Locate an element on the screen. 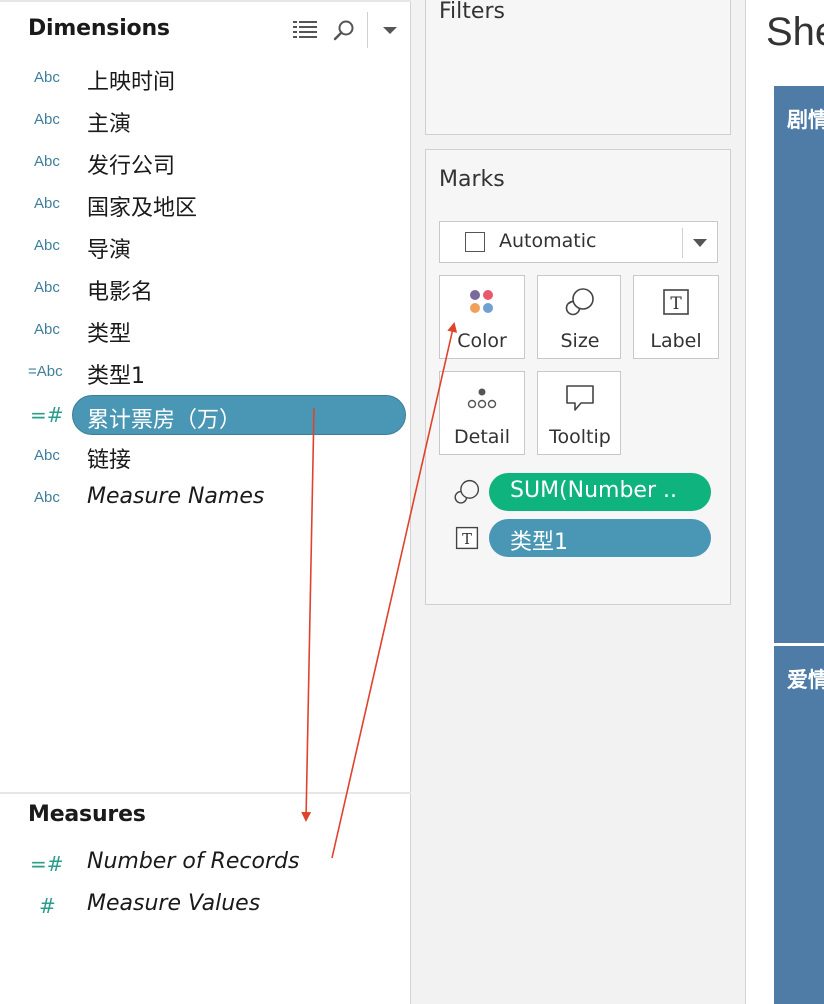  sheet-view: She 剧情 爱情 is located at coordinates (785, 502).